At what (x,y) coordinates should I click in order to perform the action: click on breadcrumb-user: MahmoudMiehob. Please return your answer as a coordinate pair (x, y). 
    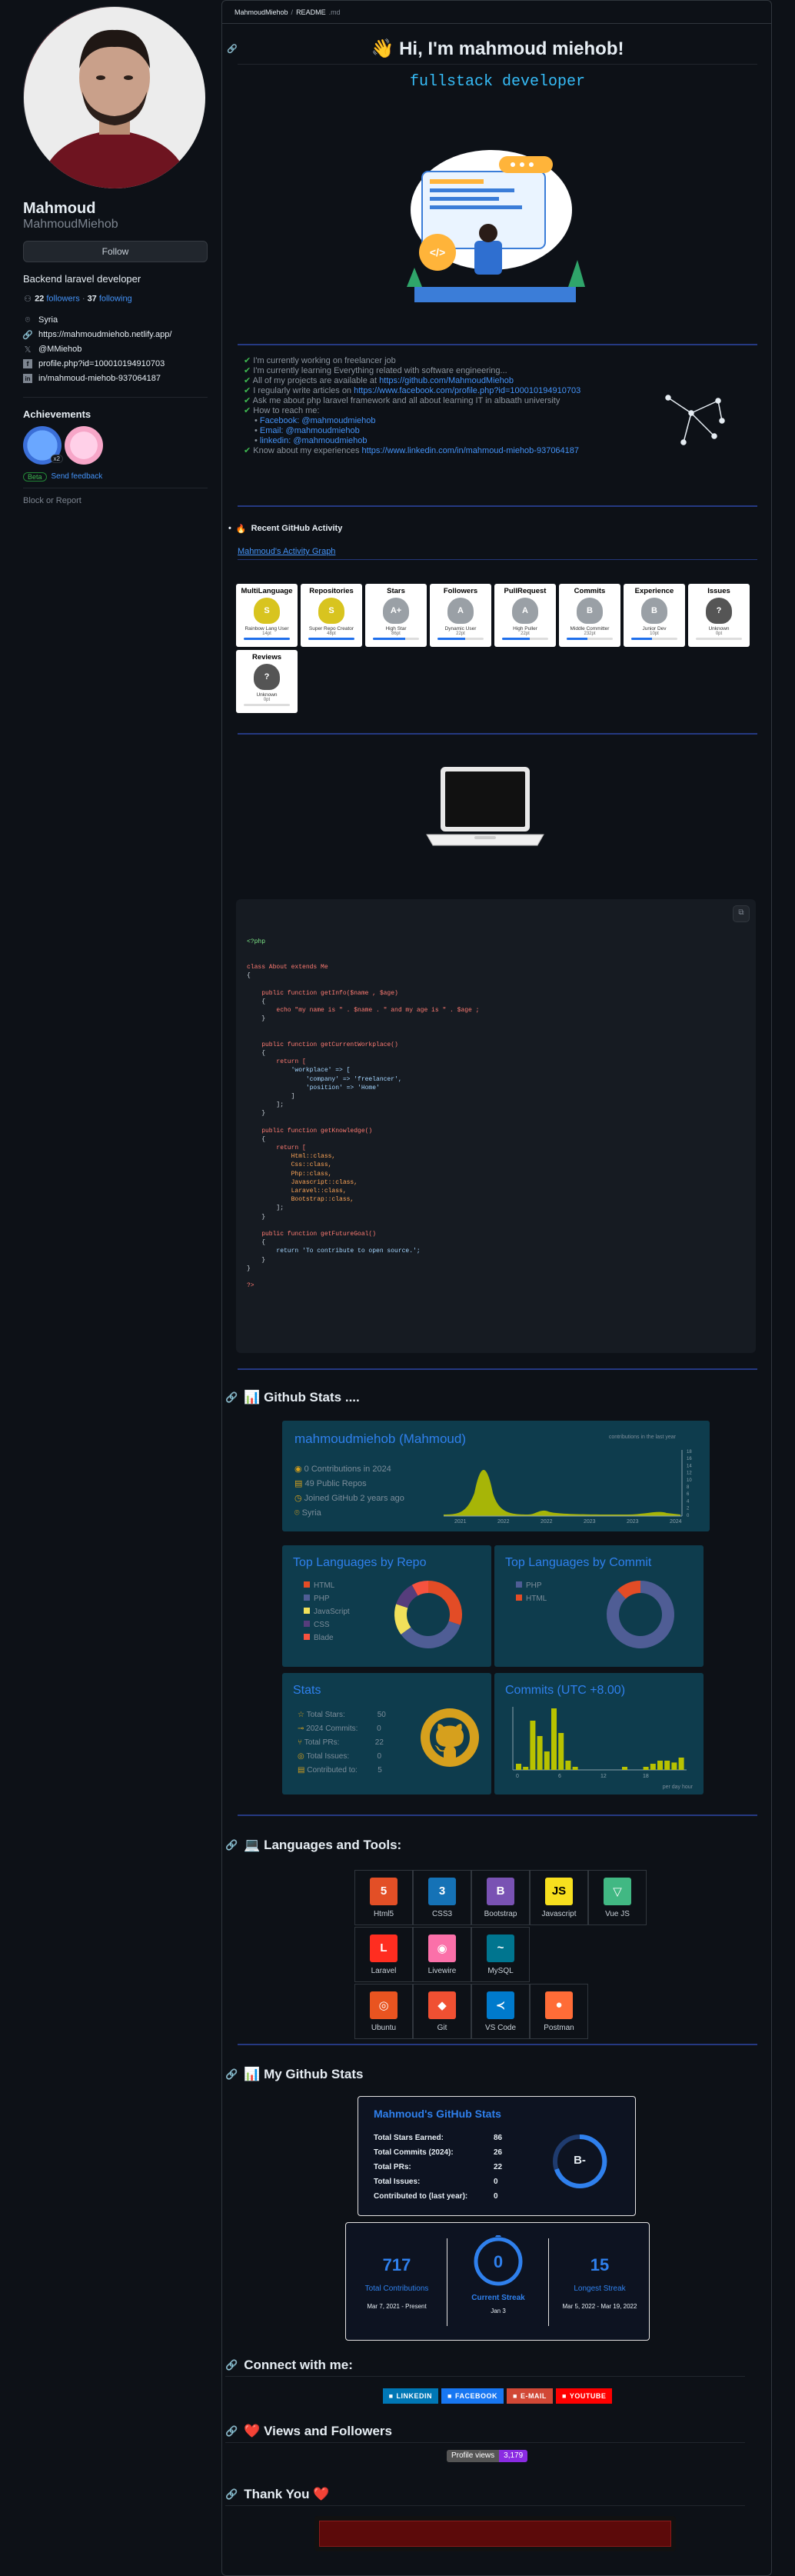
    Looking at the image, I should click on (261, 12).